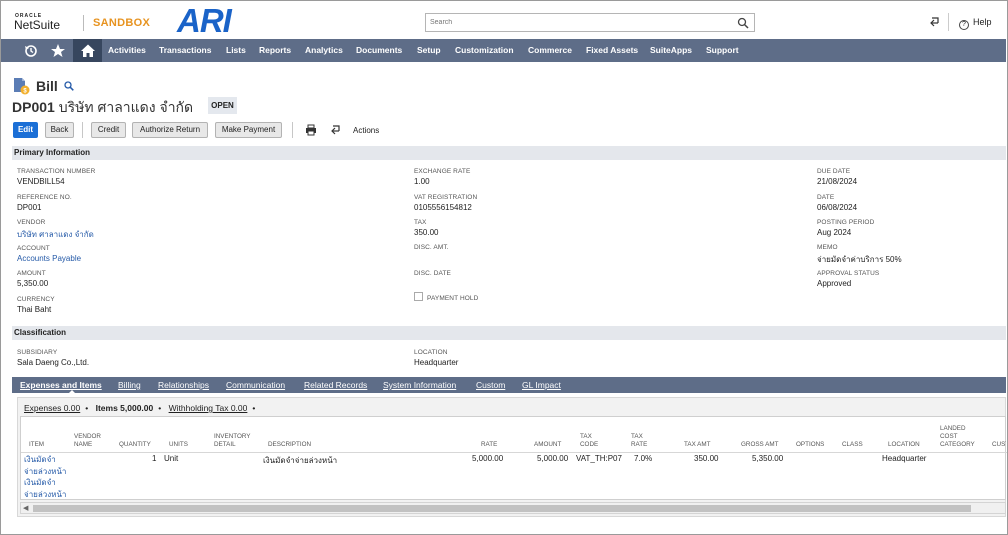 The image size is (1008, 535). What do you see at coordinates (204, 20) in the screenshot?
I see `company-logo: ARI` at bounding box center [204, 20].